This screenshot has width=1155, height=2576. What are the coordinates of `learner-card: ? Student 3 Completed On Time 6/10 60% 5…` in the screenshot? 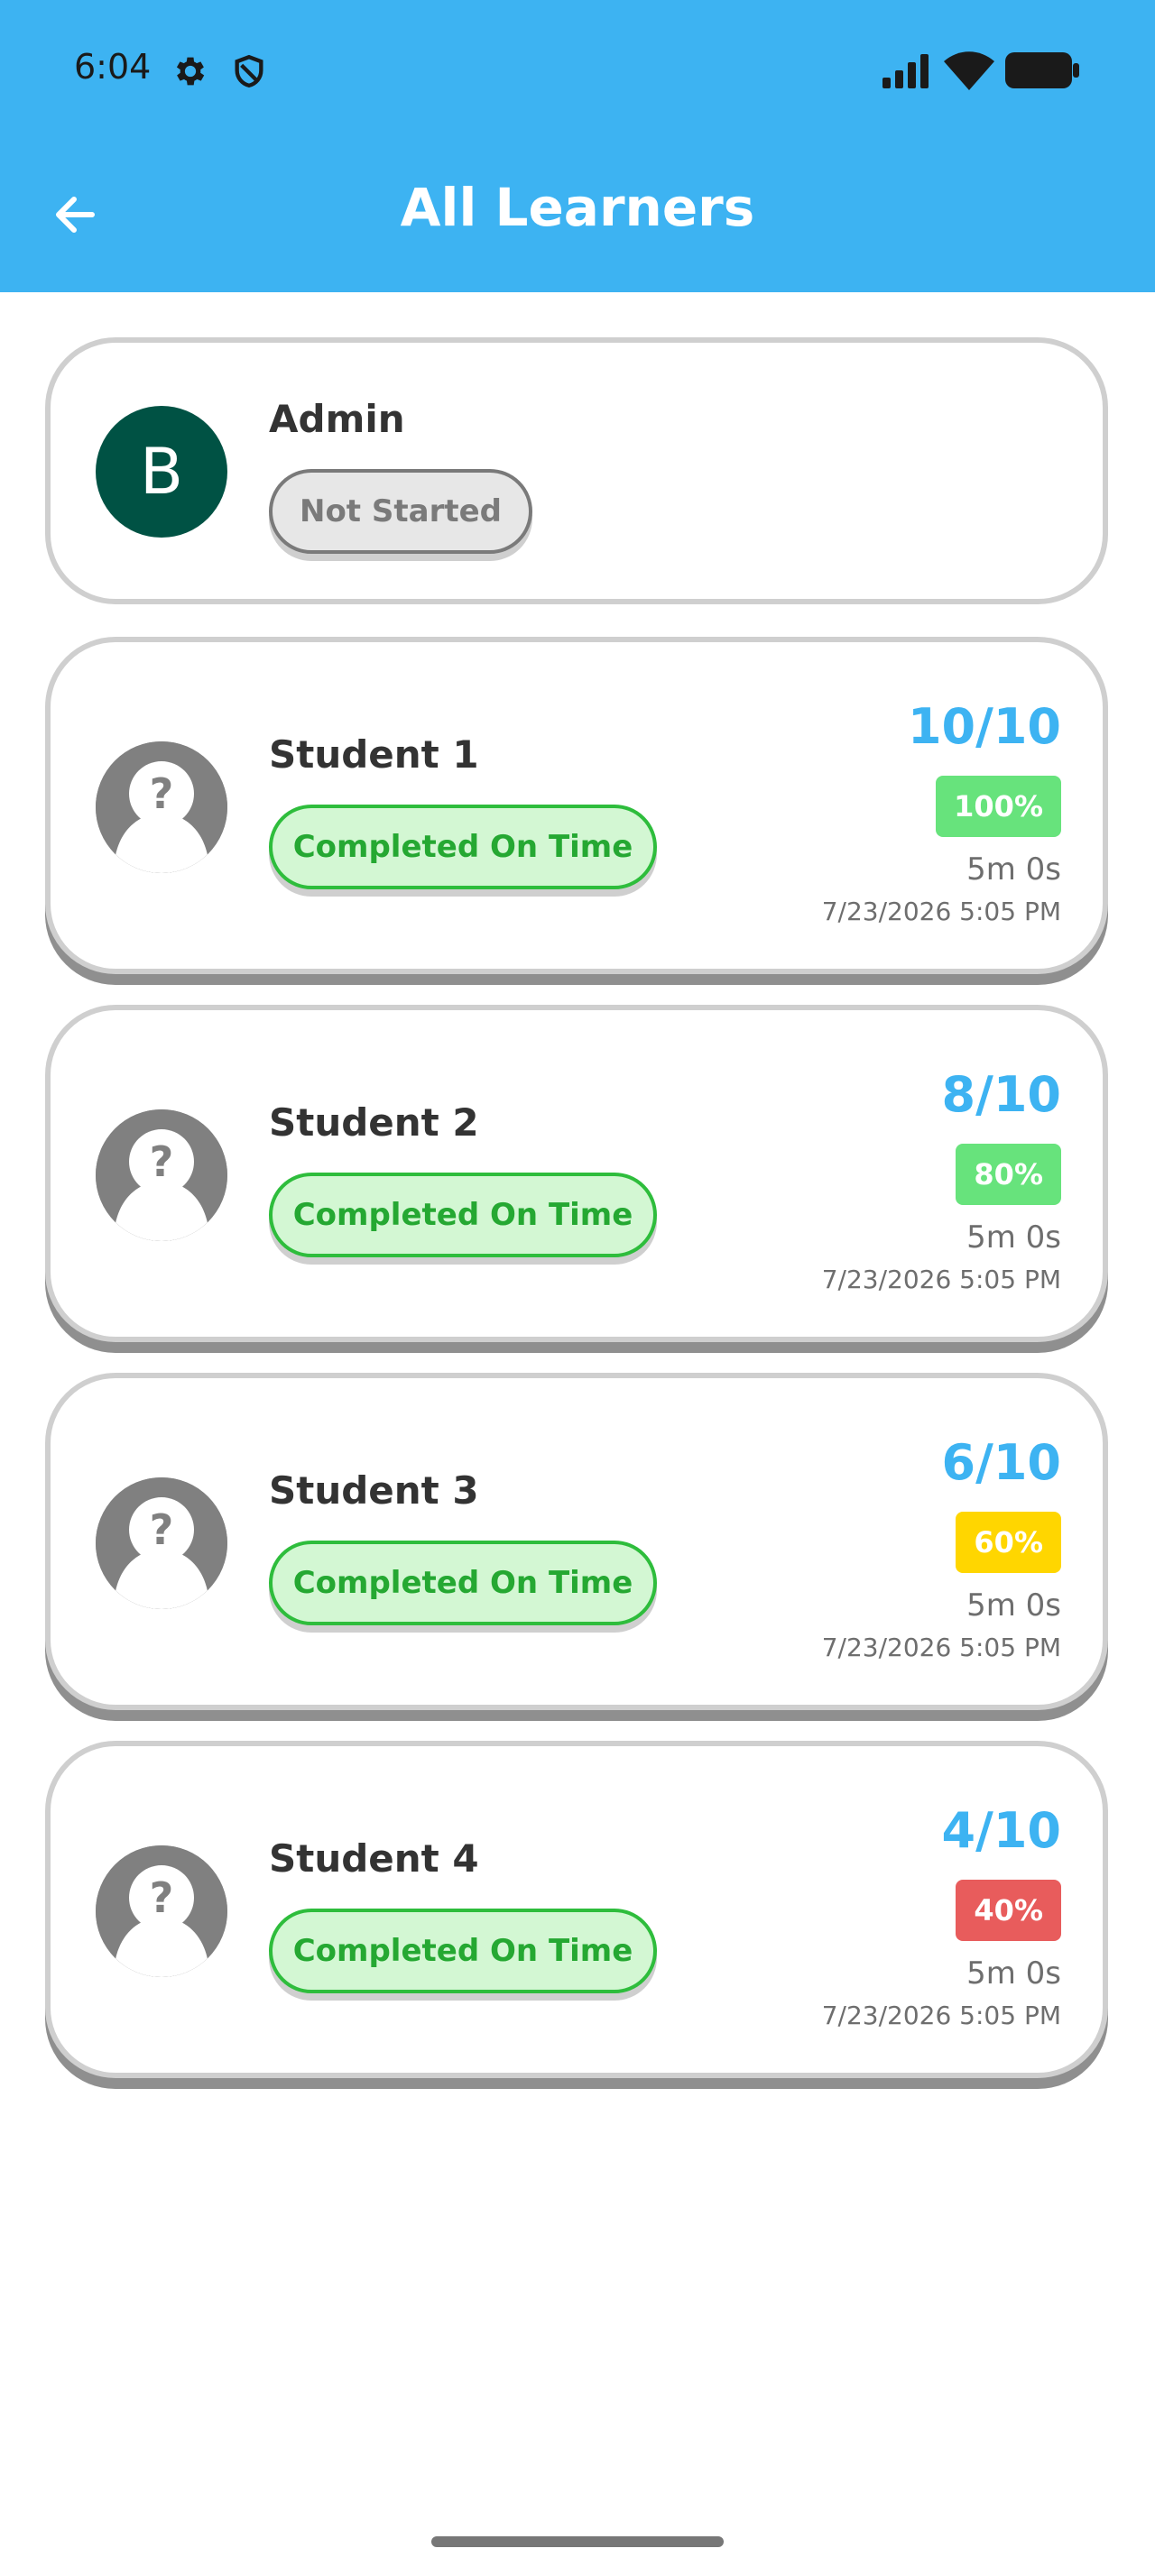 It's located at (576, 1541).